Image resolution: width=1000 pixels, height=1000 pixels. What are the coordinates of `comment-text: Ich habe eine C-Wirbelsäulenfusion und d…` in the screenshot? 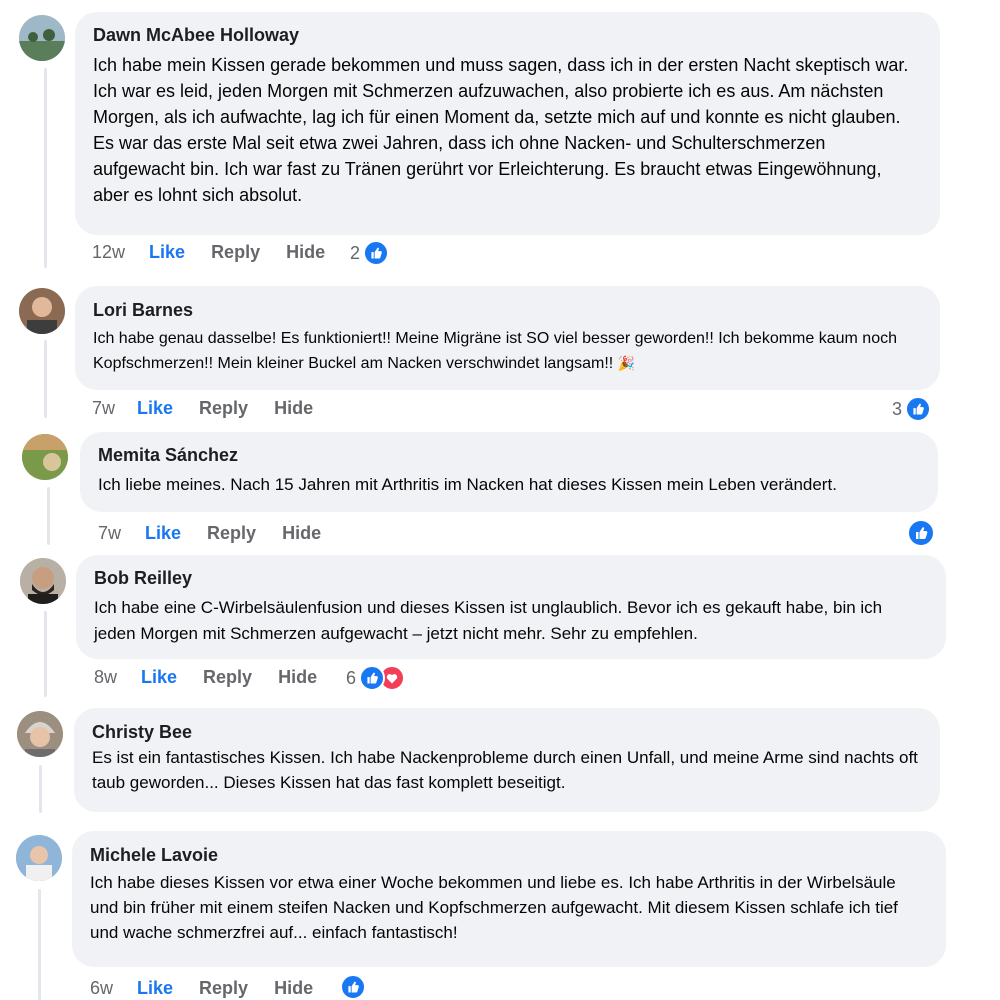 It's located at (488, 620).